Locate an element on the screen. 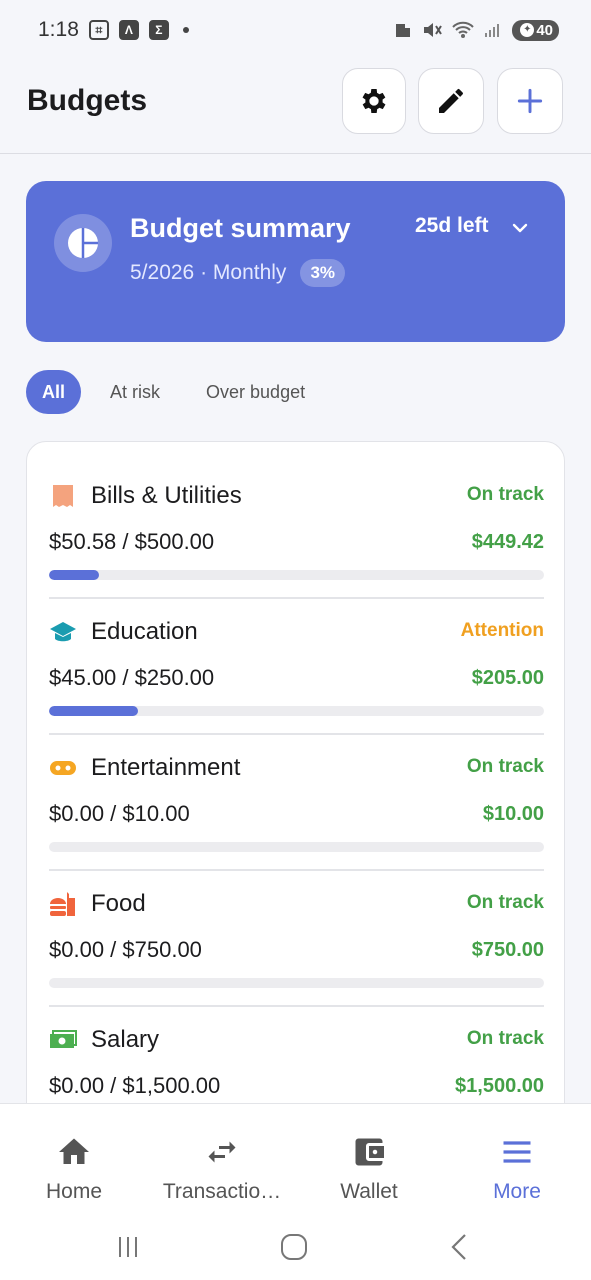  recent-apps-button is located at coordinates (128, 1247).